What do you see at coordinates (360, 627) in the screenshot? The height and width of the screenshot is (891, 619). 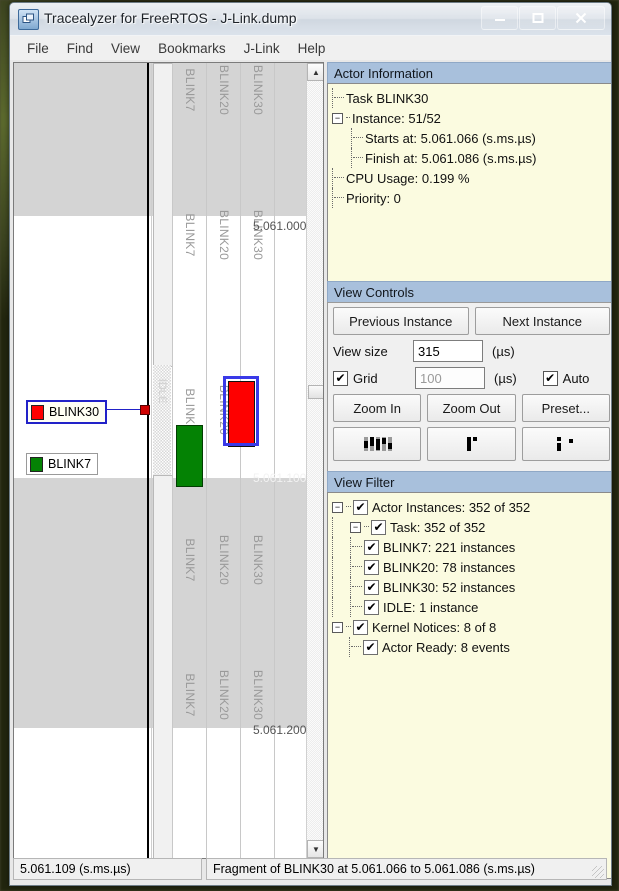 I see `filter-checkbox-kernel-notices: ✔` at bounding box center [360, 627].